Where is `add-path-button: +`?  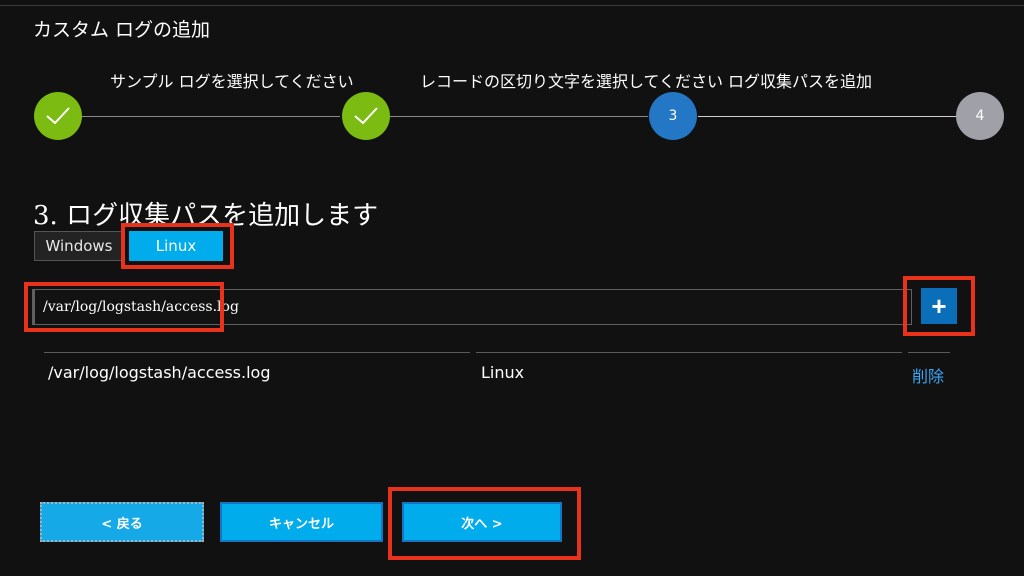 add-path-button: + is located at coordinates (939, 306).